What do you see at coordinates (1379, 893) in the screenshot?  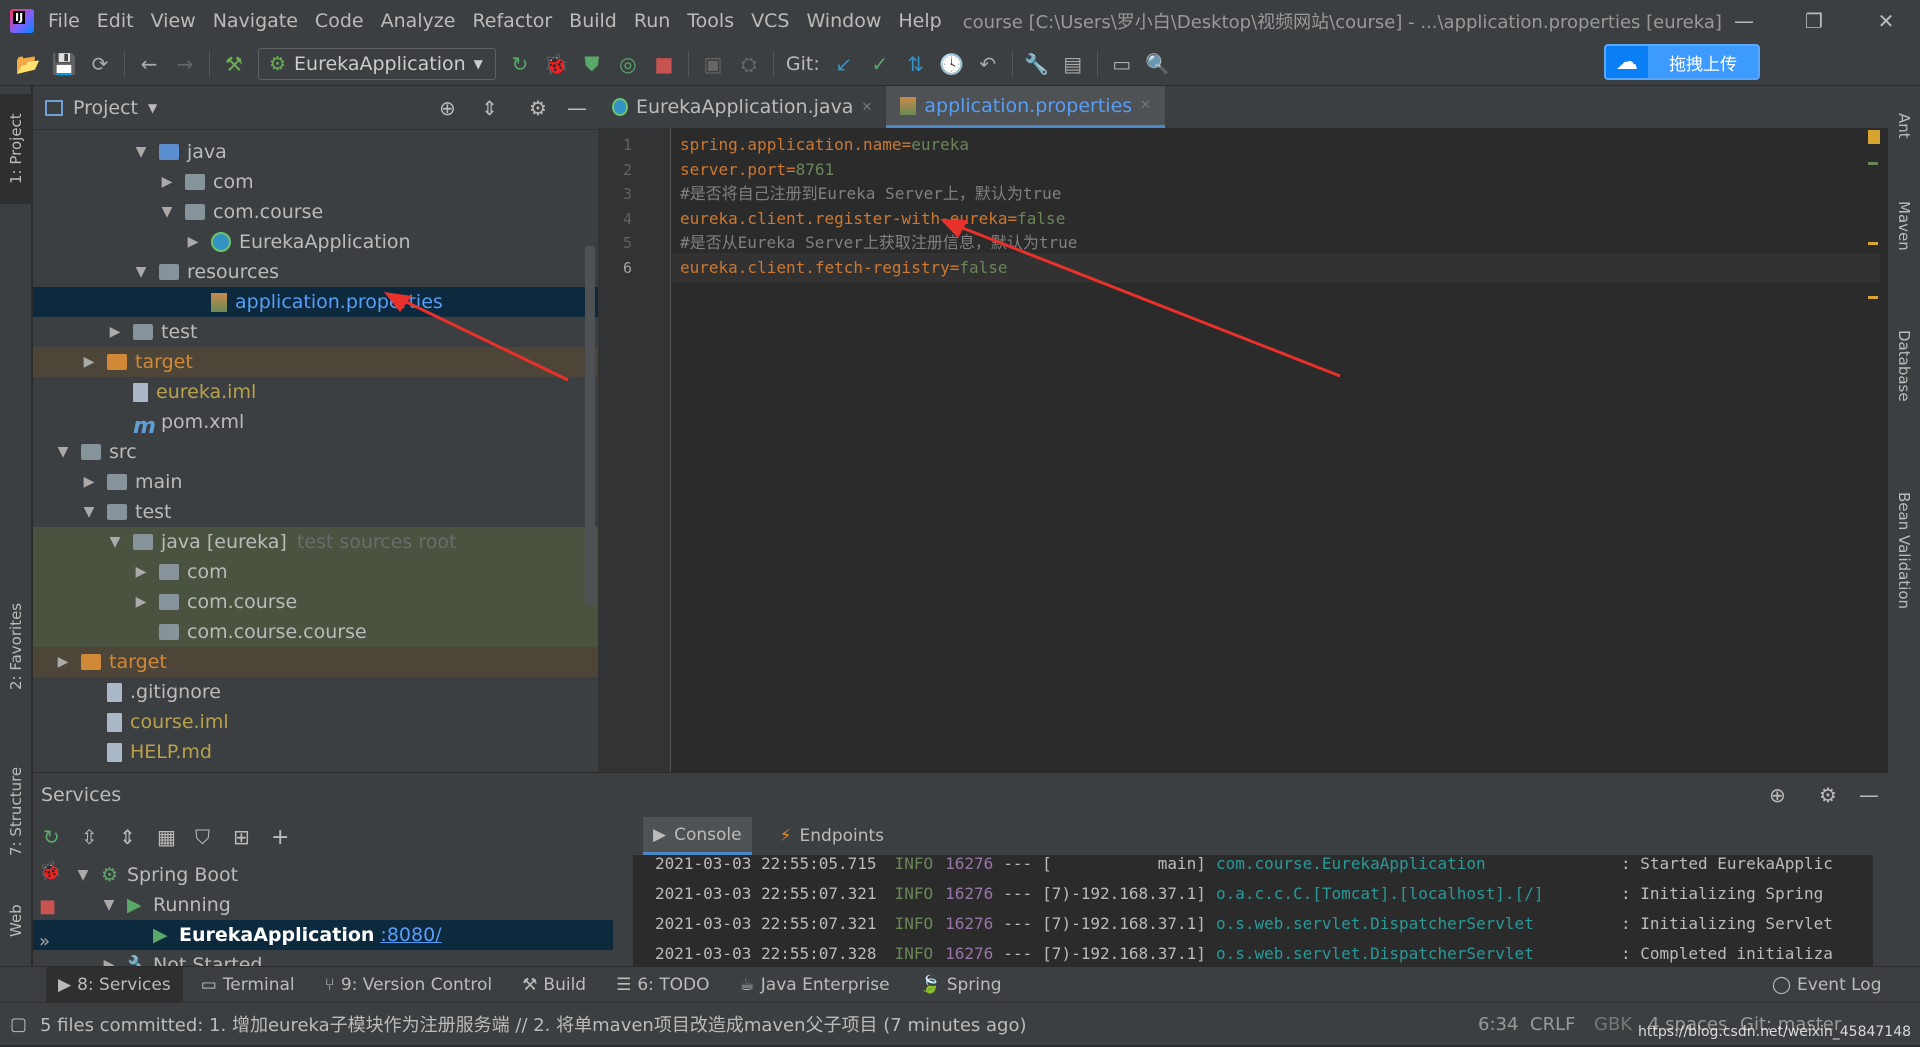 I see `log-logger: o.a.c.c.C.[Tomcat].[localhost].[/]` at bounding box center [1379, 893].